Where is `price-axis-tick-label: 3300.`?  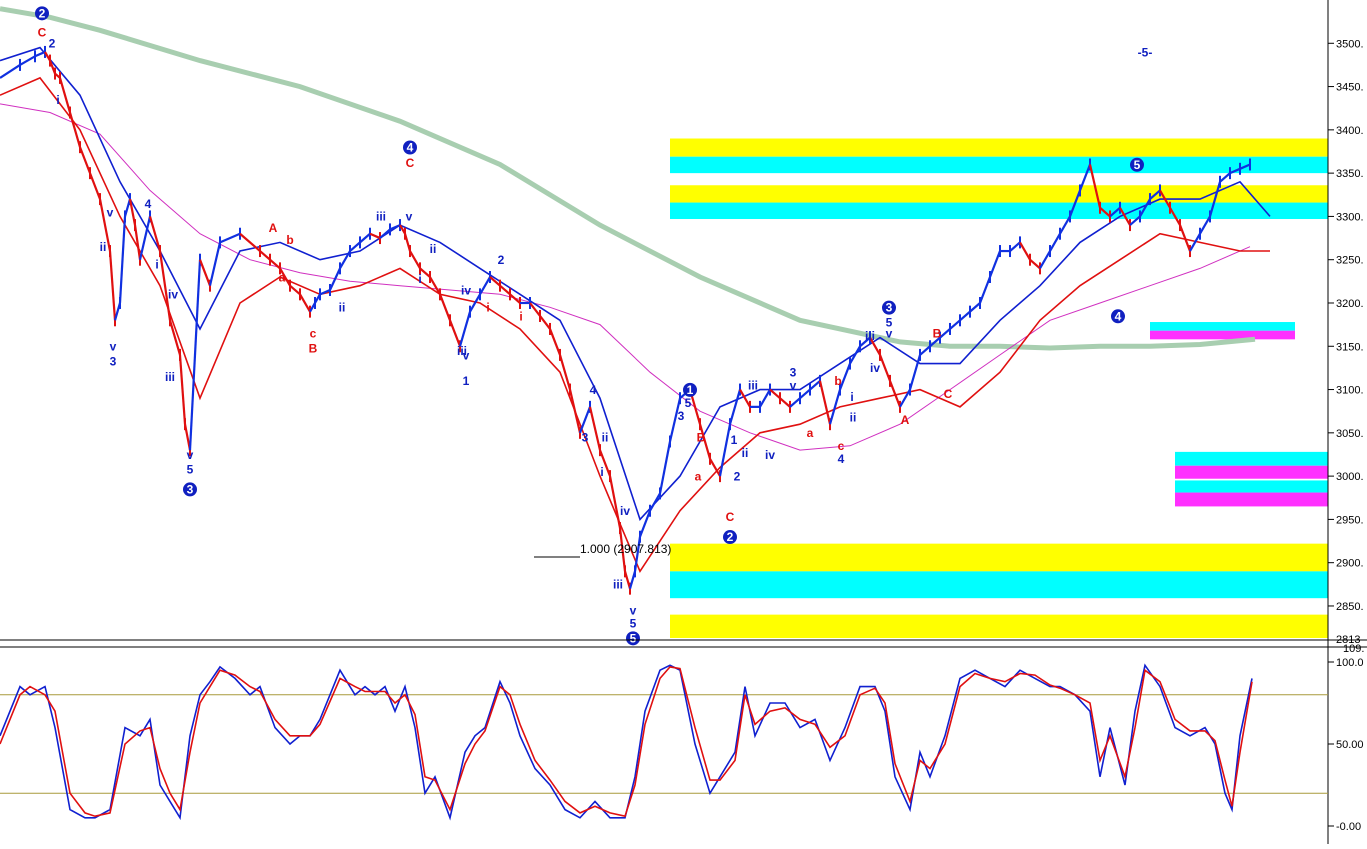
price-axis-tick-label: 3300. is located at coordinates (1350, 217).